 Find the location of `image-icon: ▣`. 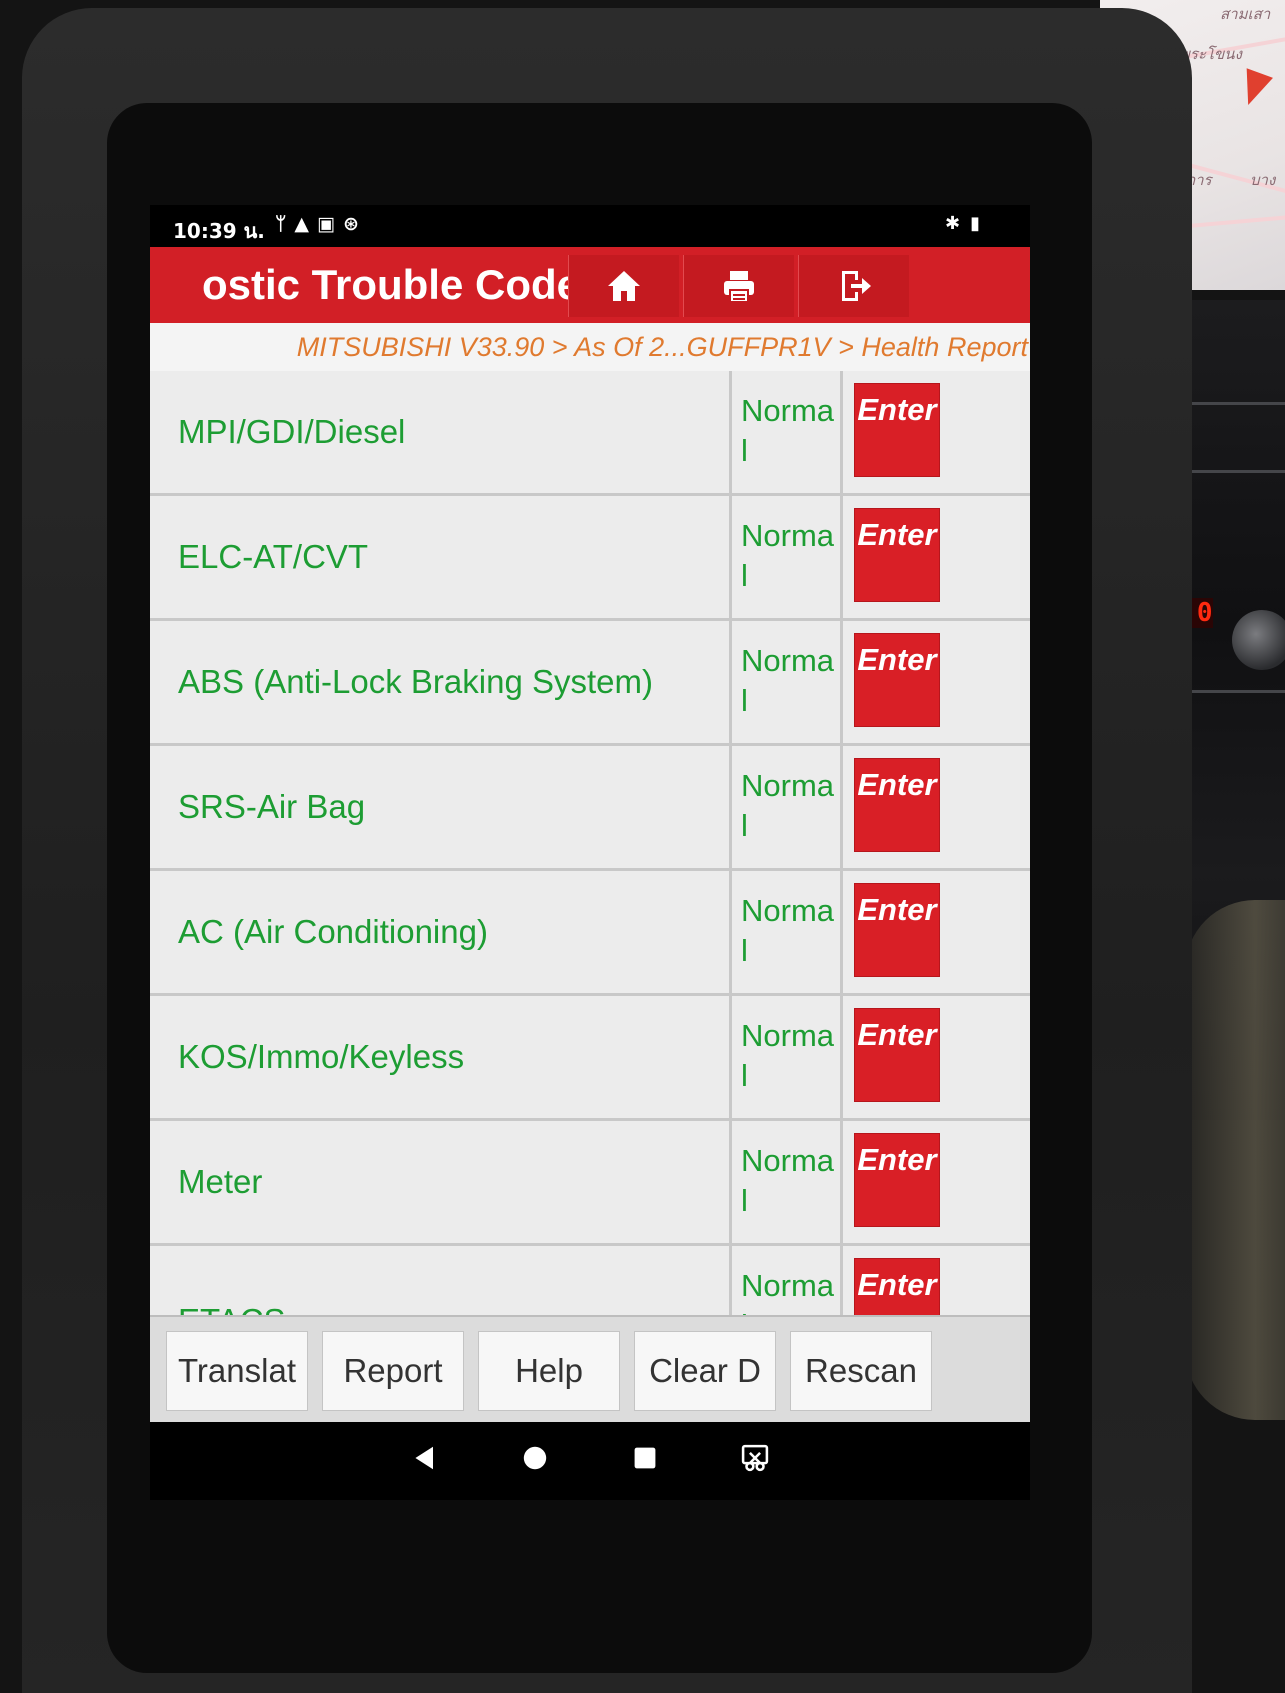

image-icon: ▣ is located at coordinates (330, 224).